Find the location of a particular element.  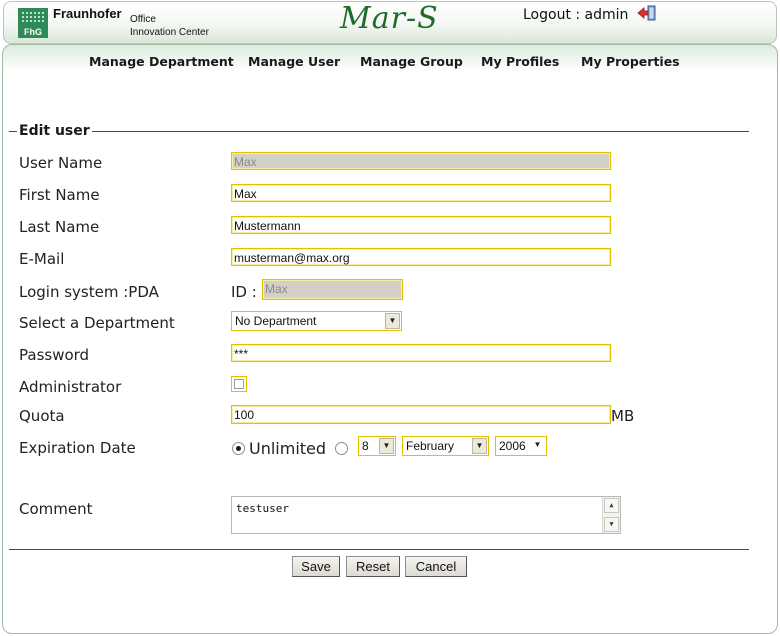

brand-center: Innovation Center is located at coordinates (169, 32).